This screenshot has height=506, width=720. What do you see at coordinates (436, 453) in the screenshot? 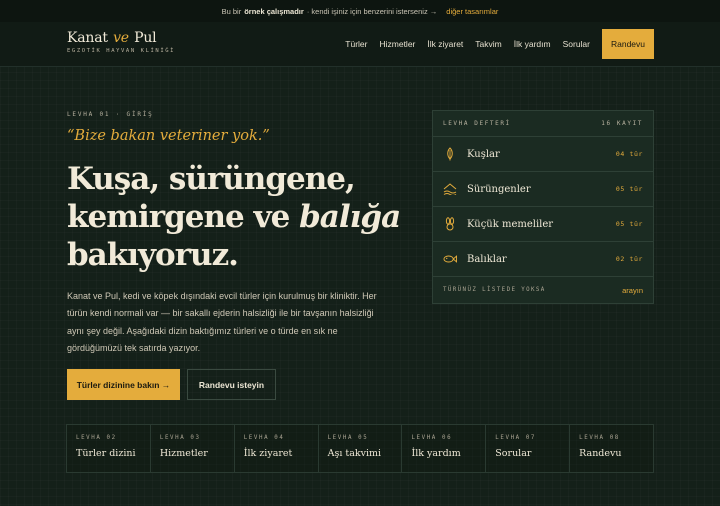
I see `index-title: İlk yardım` at bounding box center [436, 453].